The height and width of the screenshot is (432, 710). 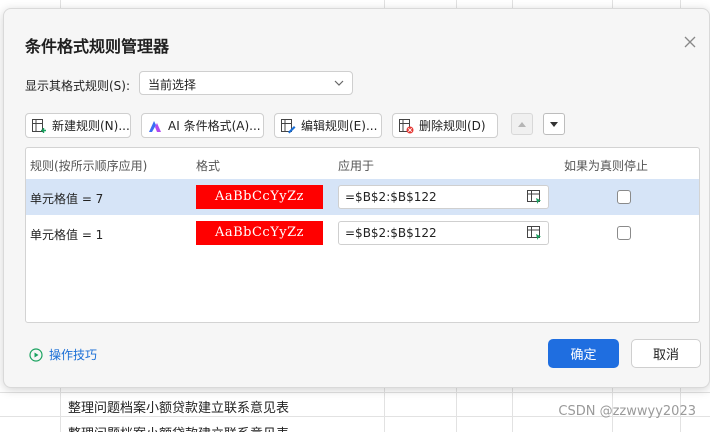 What do you see at coordinates (39, 126) in the screenshot?
I see `new-rule-icon` at bounding box center [39, 126].